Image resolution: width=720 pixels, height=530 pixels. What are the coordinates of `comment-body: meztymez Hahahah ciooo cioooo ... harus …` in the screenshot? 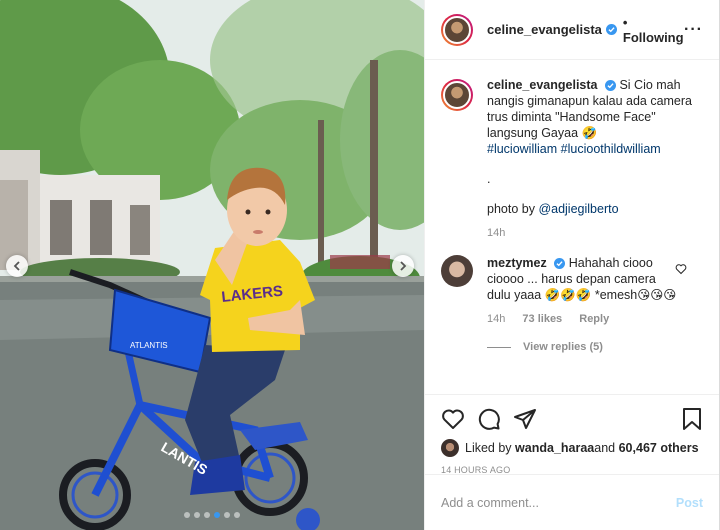 It's located at (583, 291).